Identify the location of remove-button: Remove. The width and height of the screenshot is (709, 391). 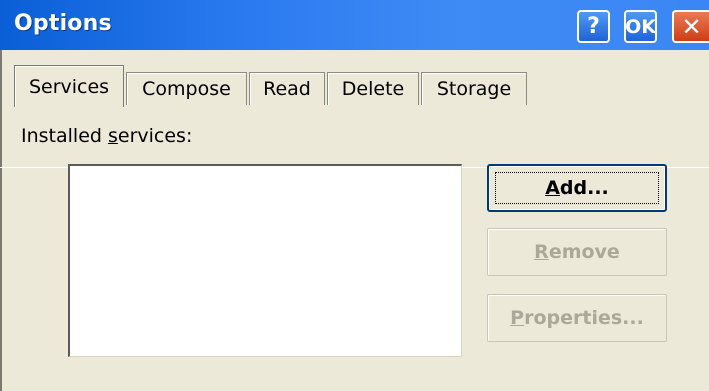
(577, 252).